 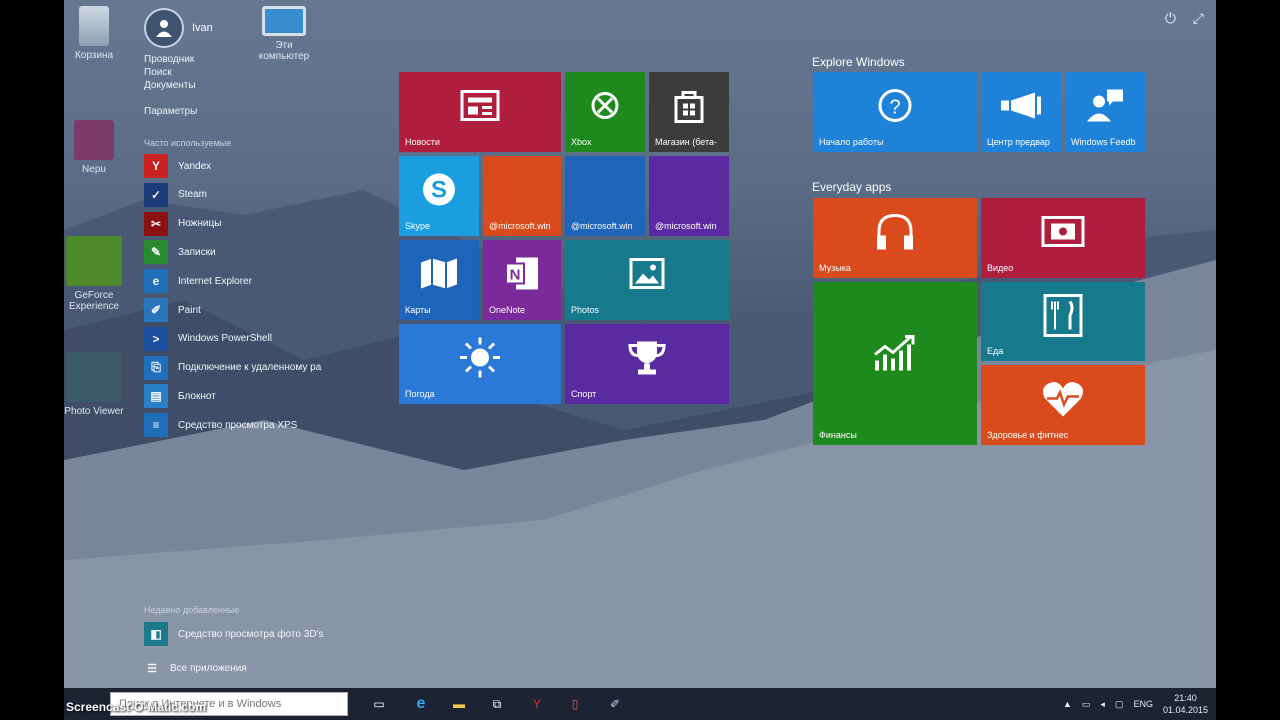 I want to click on trophy-icon, so click(x=647, y=360).